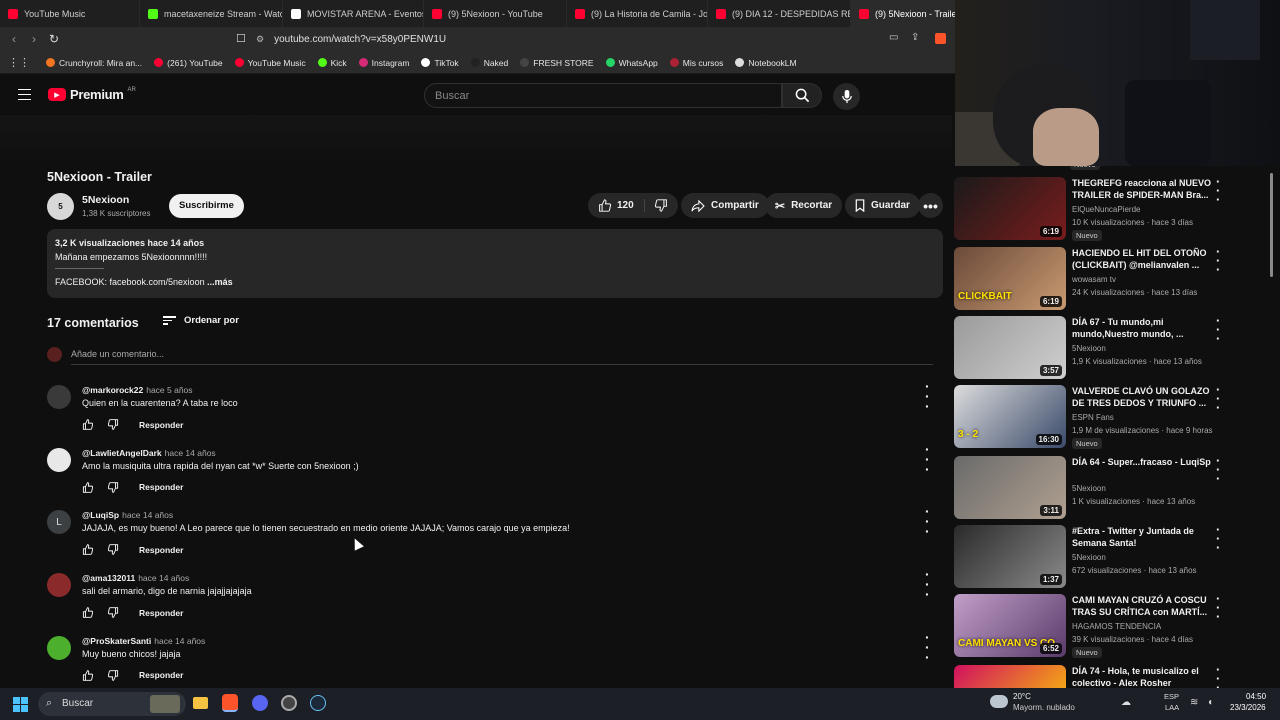 This screenshot has height=720, width=1280. What do you see at coordinates (1010, 556) in the screenshot?
I see `video-thumbnail: 1:37` at bounding box center [1010, 556].